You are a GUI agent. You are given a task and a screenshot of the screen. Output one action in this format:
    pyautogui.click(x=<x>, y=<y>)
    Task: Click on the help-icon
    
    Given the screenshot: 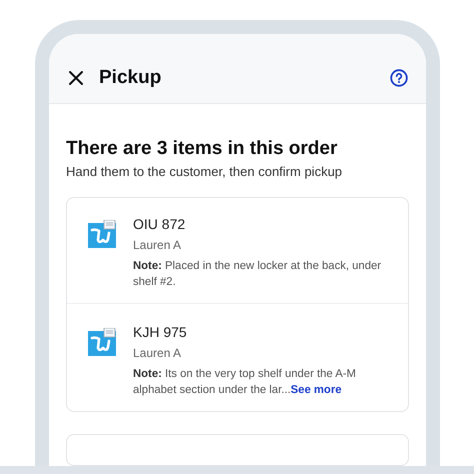 What is the action you would take?
    pyautogui.click(x=399, y=77)
    